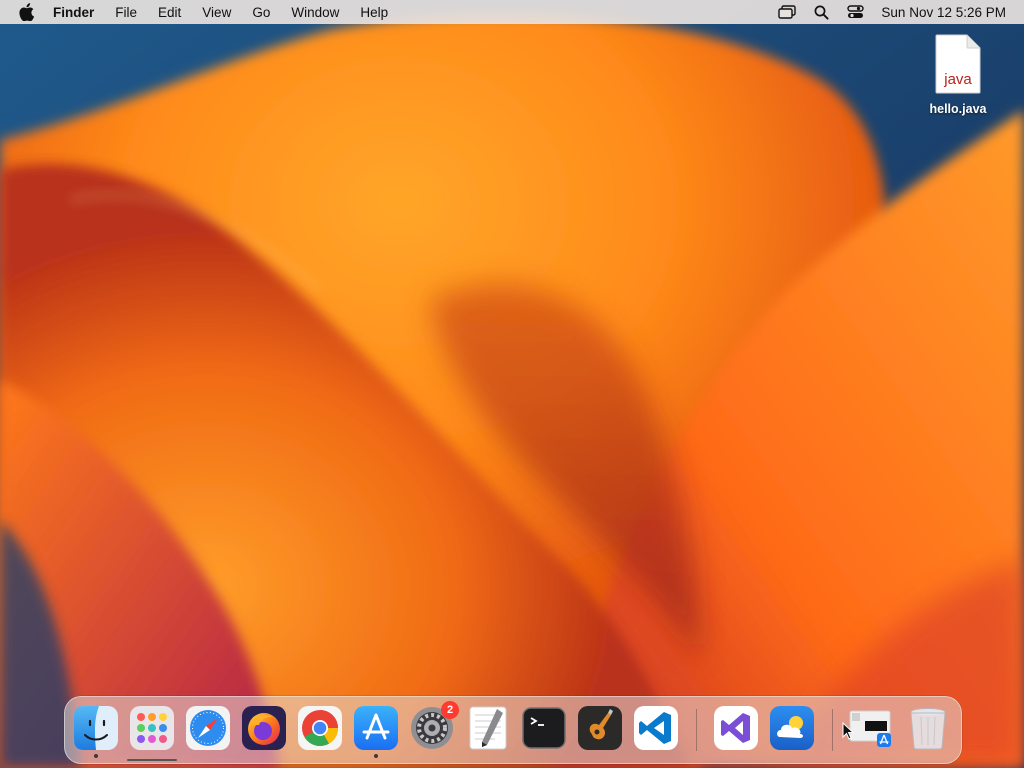 The image size is (1024, 768). I want to click on menu-bar-status-area: Sun Nov 12 5:26 PM, so click(884, 12).